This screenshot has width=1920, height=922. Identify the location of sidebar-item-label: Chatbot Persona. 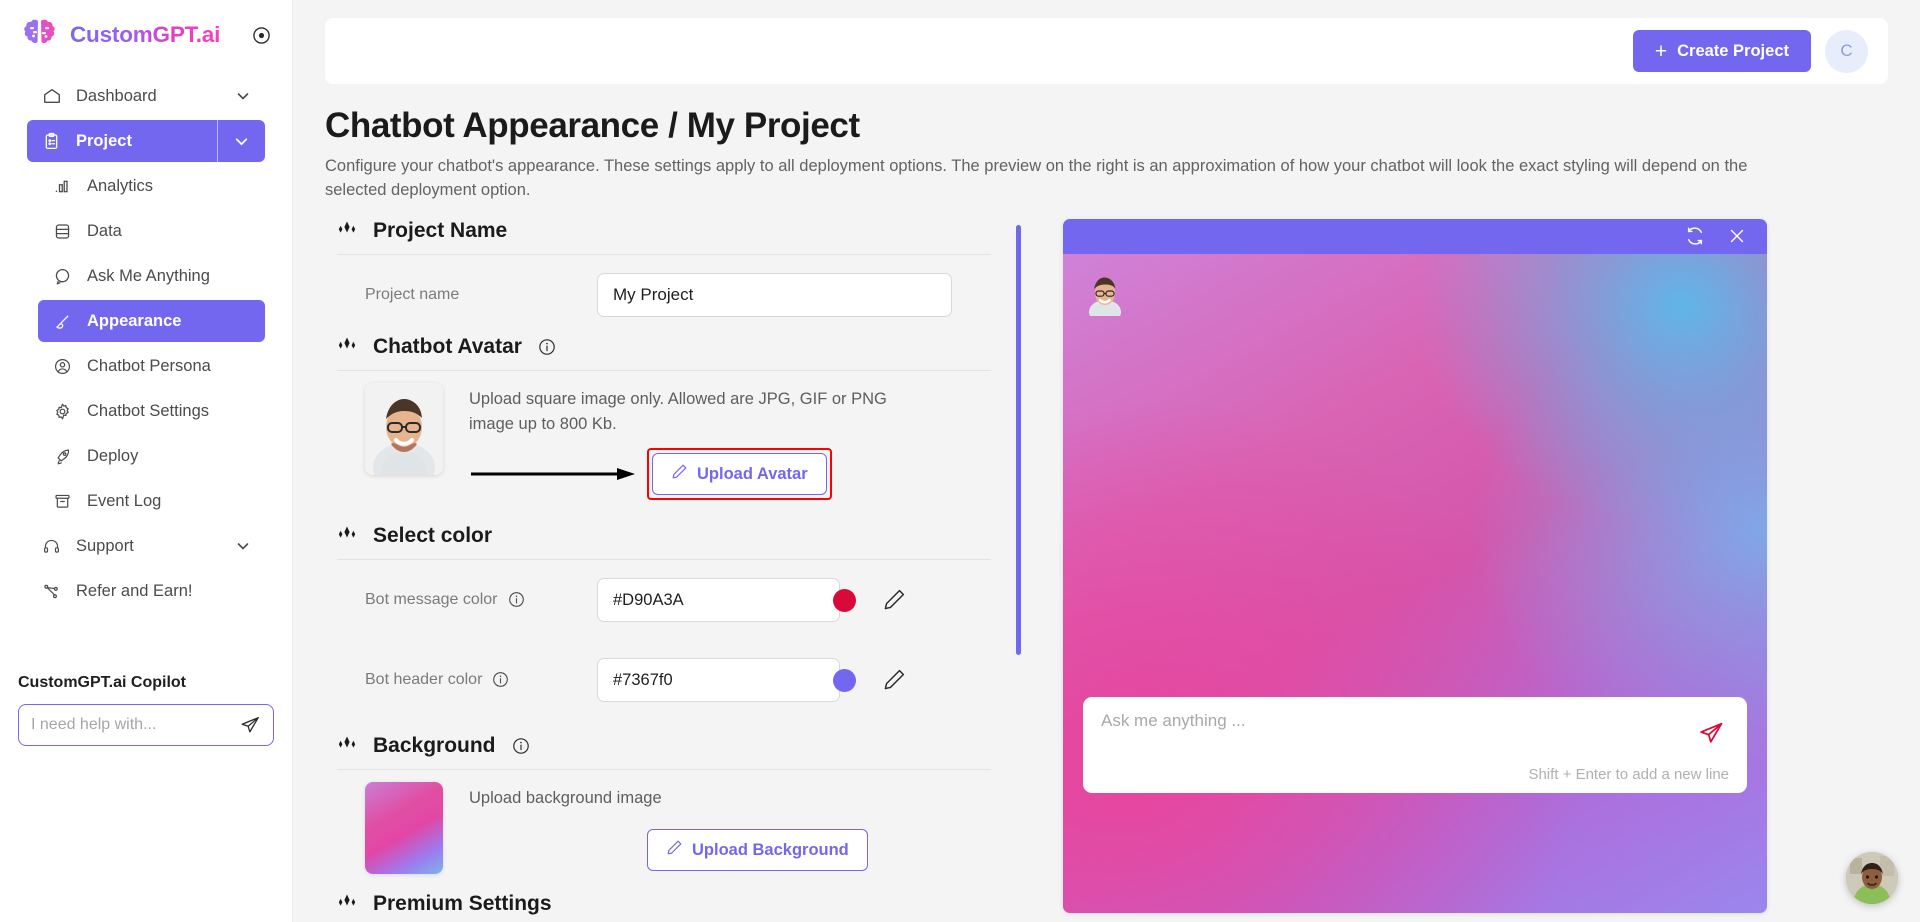
(149, 365).